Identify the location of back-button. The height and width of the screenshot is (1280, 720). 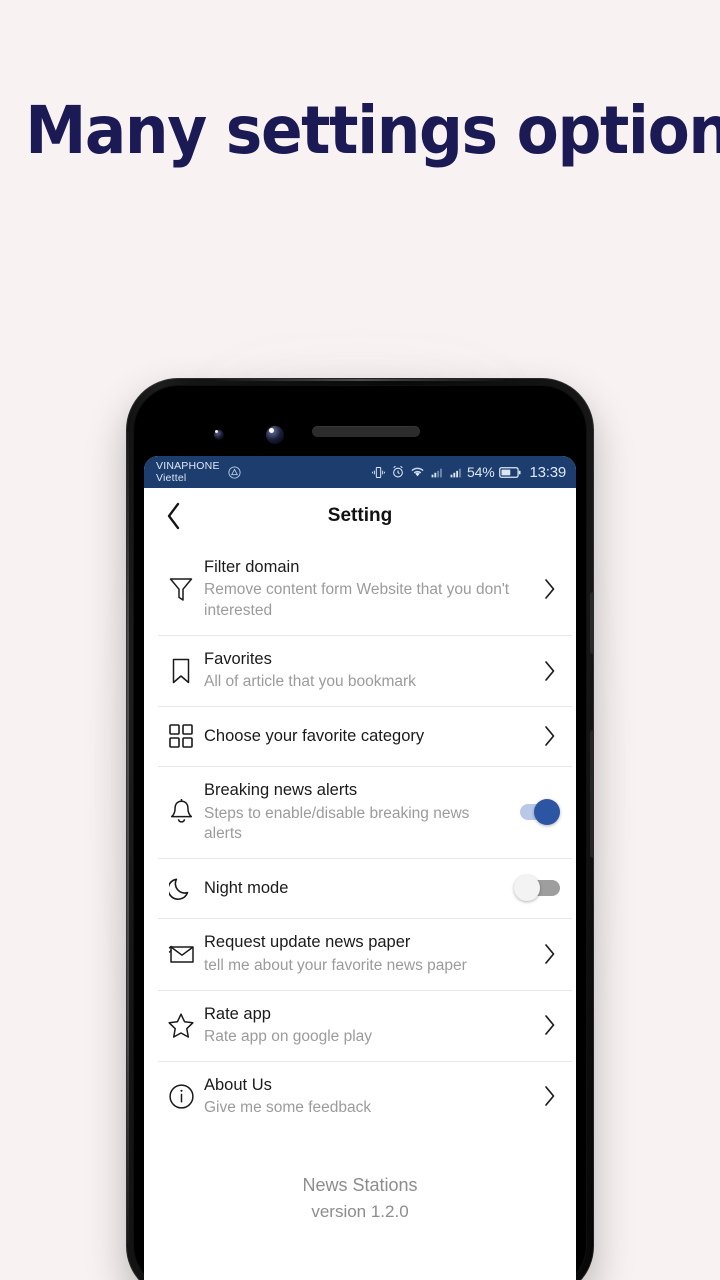
(174, 516).